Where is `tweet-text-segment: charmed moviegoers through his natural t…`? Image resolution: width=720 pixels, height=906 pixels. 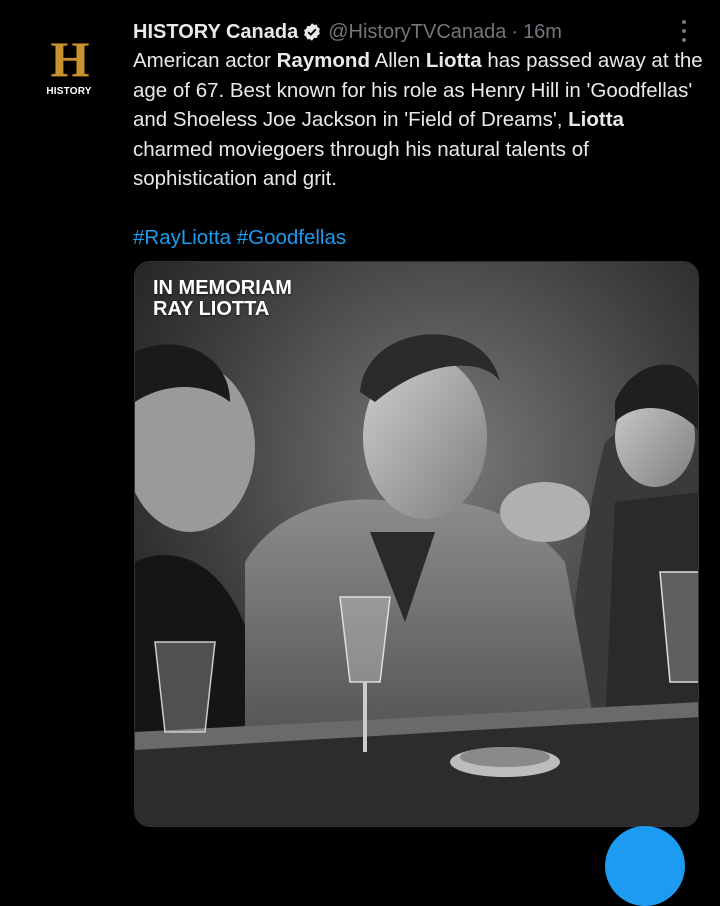 tweet-text-segment: charmed moviegoers through his natural t… is located at coordinates (361, 164).